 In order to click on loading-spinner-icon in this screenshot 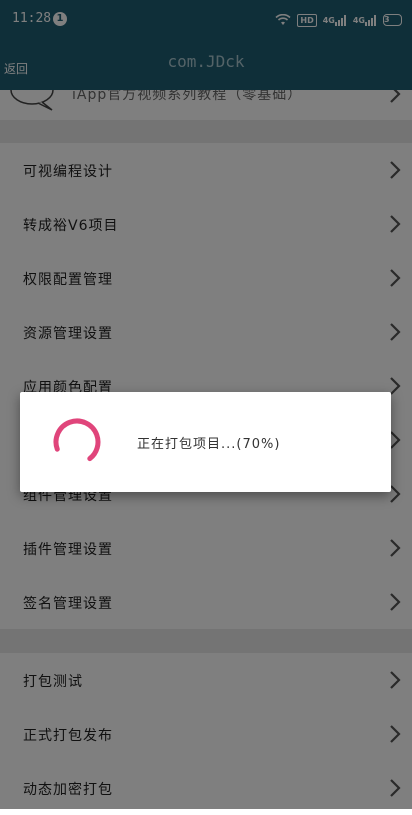, I will do `click(77, 442)`.